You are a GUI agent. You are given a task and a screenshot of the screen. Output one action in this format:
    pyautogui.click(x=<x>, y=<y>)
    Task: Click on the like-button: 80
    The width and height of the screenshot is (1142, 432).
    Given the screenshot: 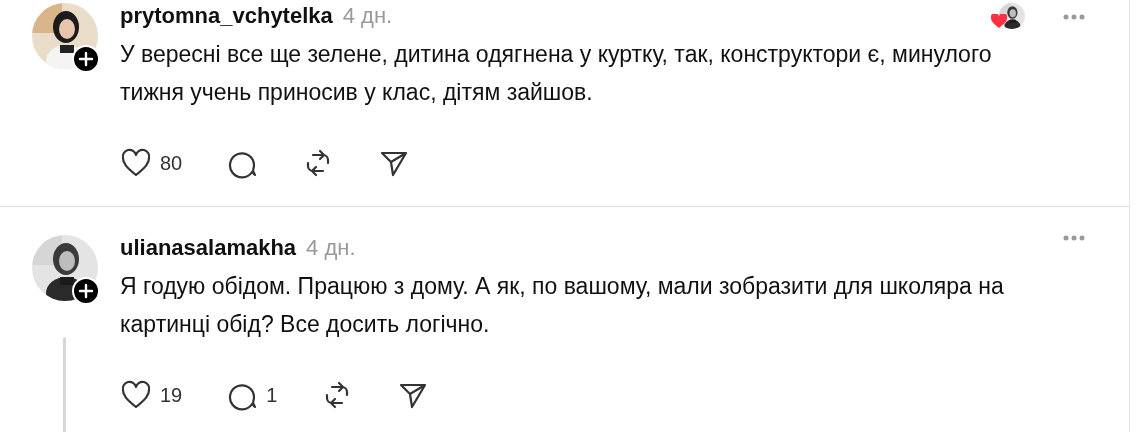 What is the action you would take?
    pyautogui.click(x=151, y=163)
    